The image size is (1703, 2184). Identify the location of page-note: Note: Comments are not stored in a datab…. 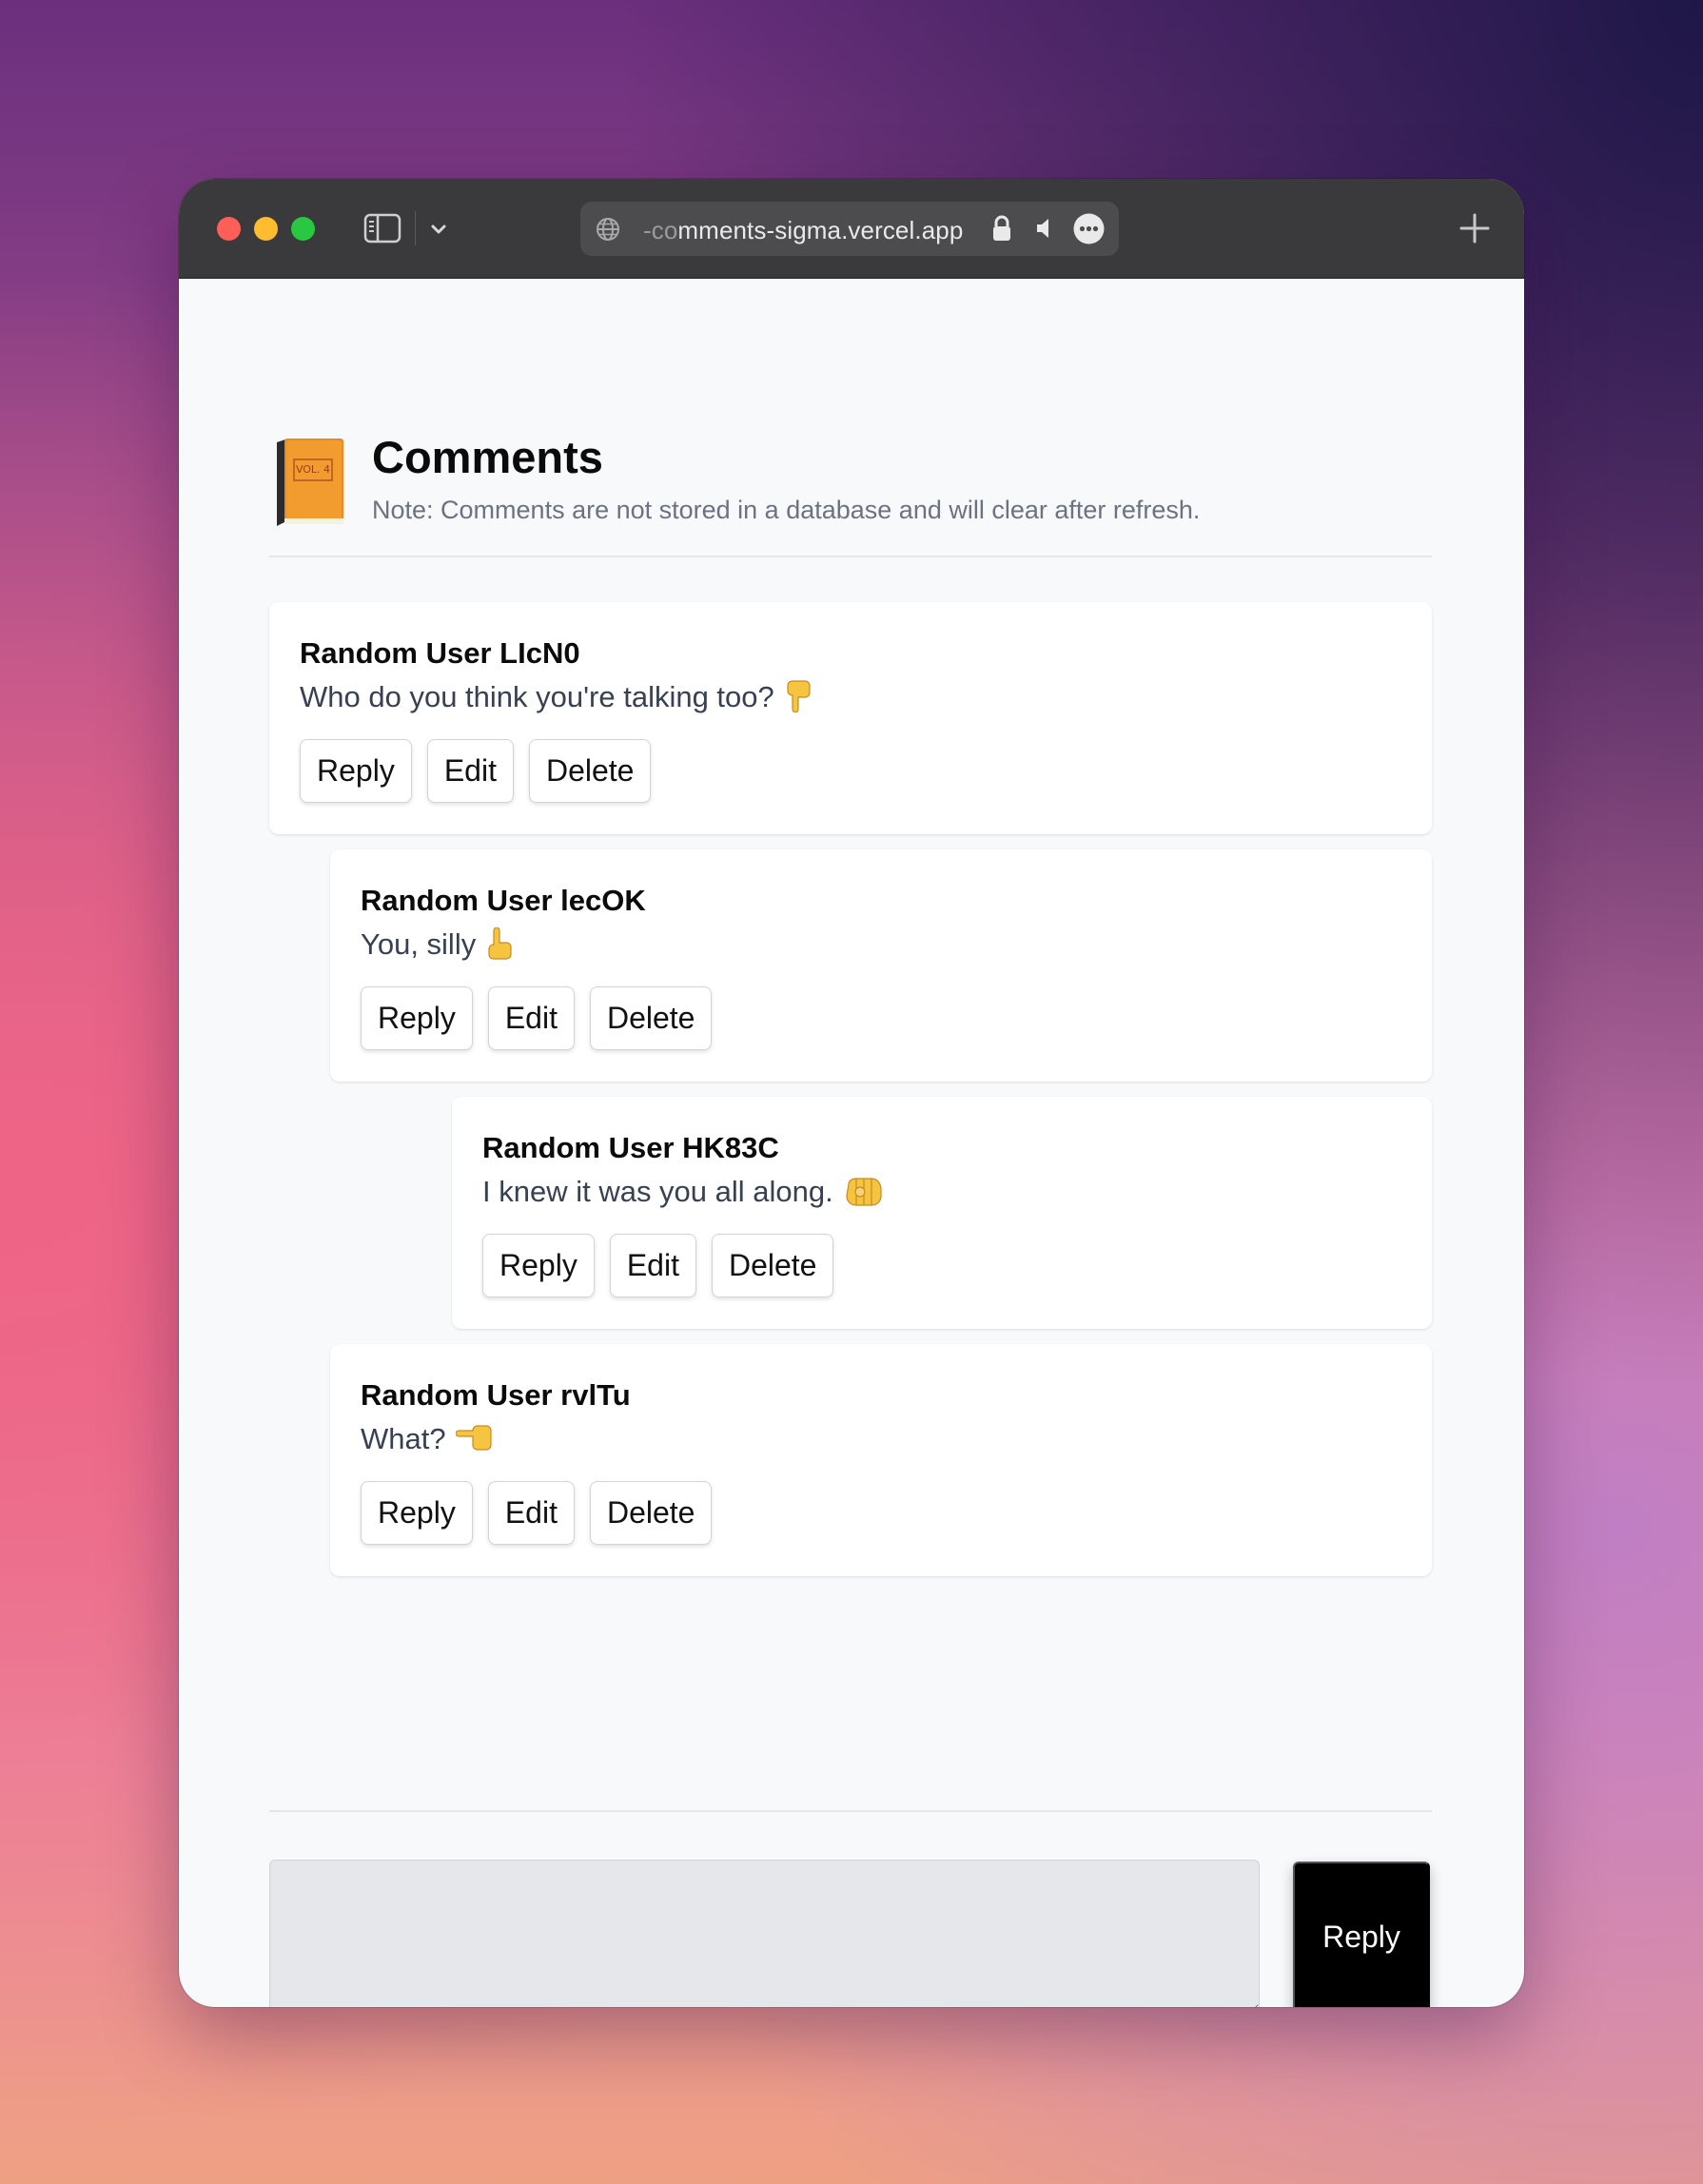
(786, 510).